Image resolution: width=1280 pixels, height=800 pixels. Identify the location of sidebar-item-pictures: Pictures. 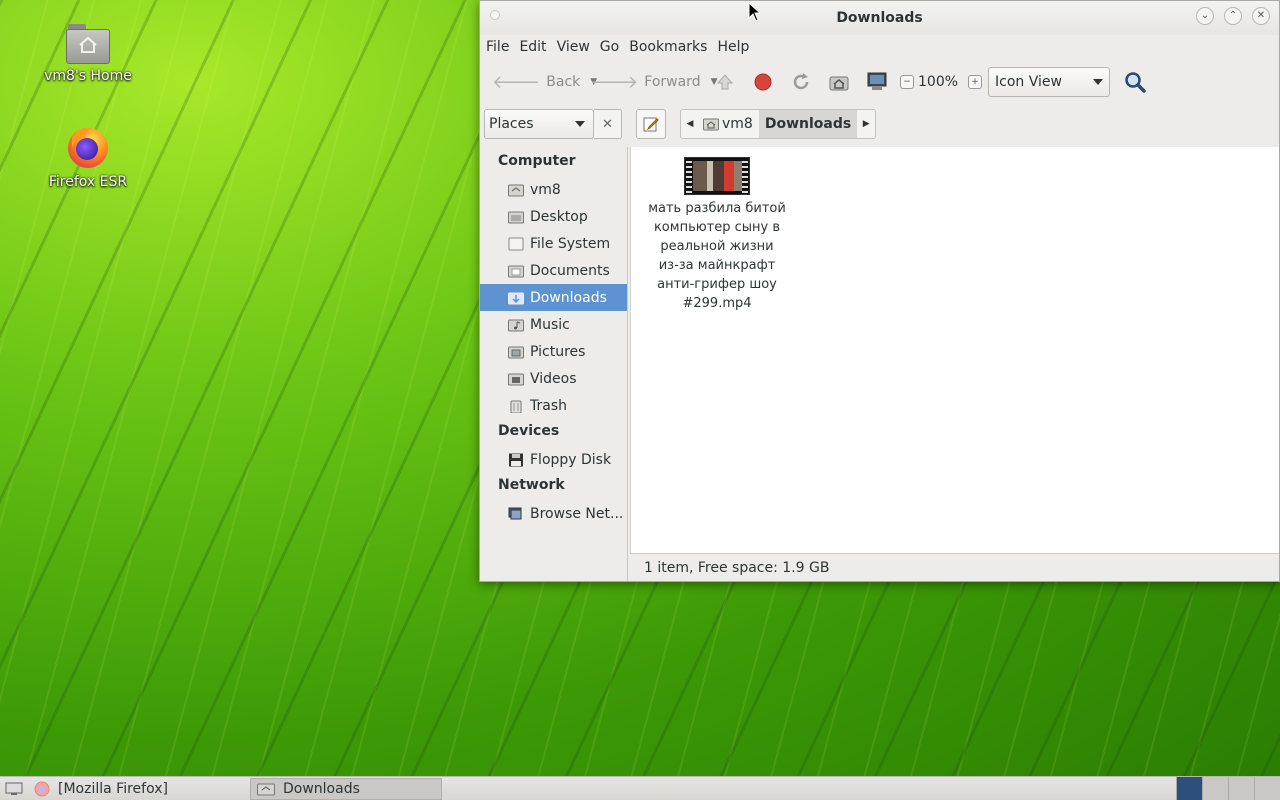
(553, 351).